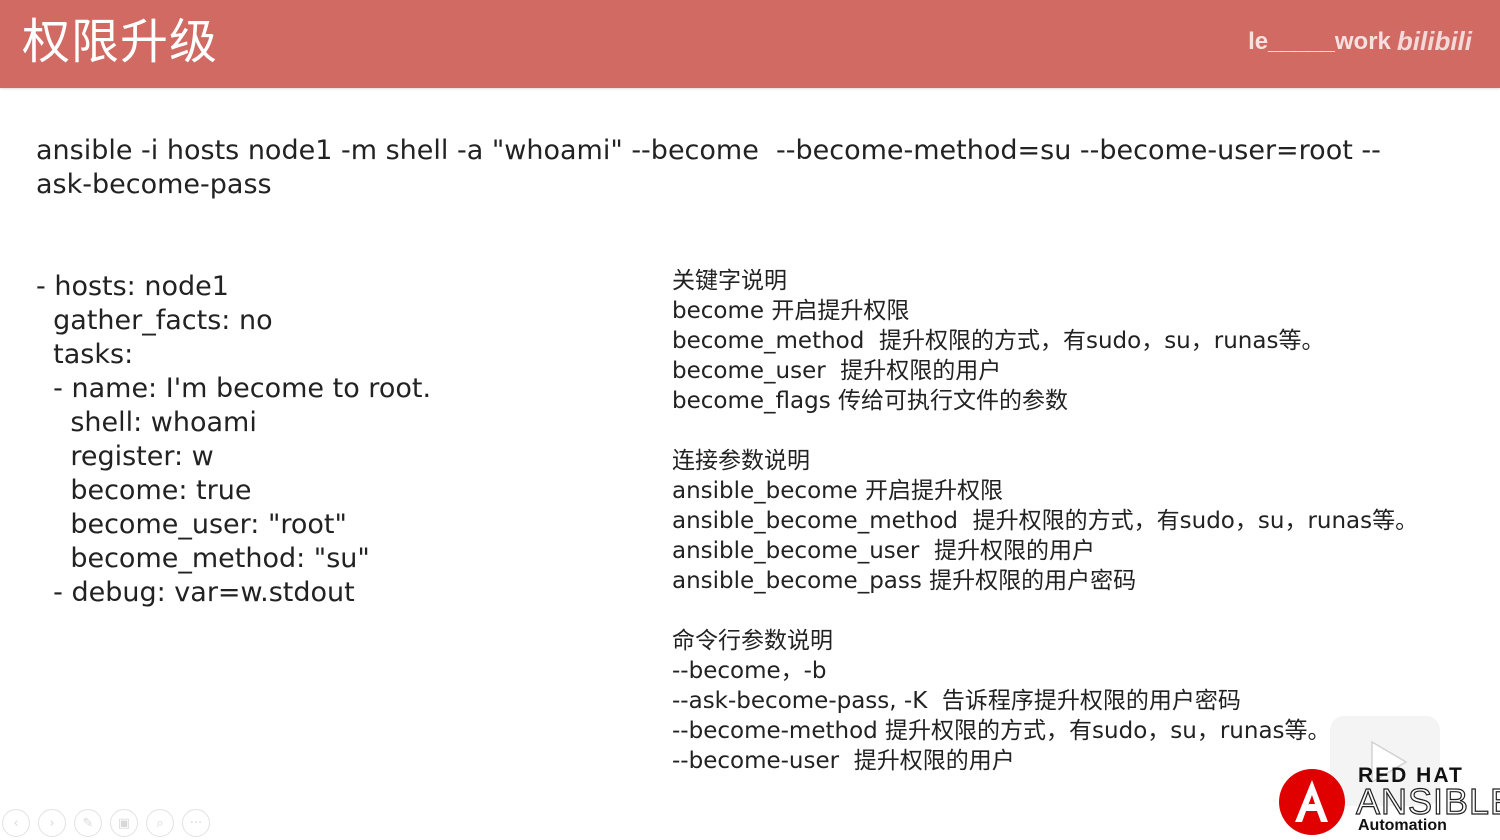 This screenshot has width=1500, height=840. Describe the element at coordinates (160, 823) in the screenshot. I see `zoom-icon: ⌕` at that location.